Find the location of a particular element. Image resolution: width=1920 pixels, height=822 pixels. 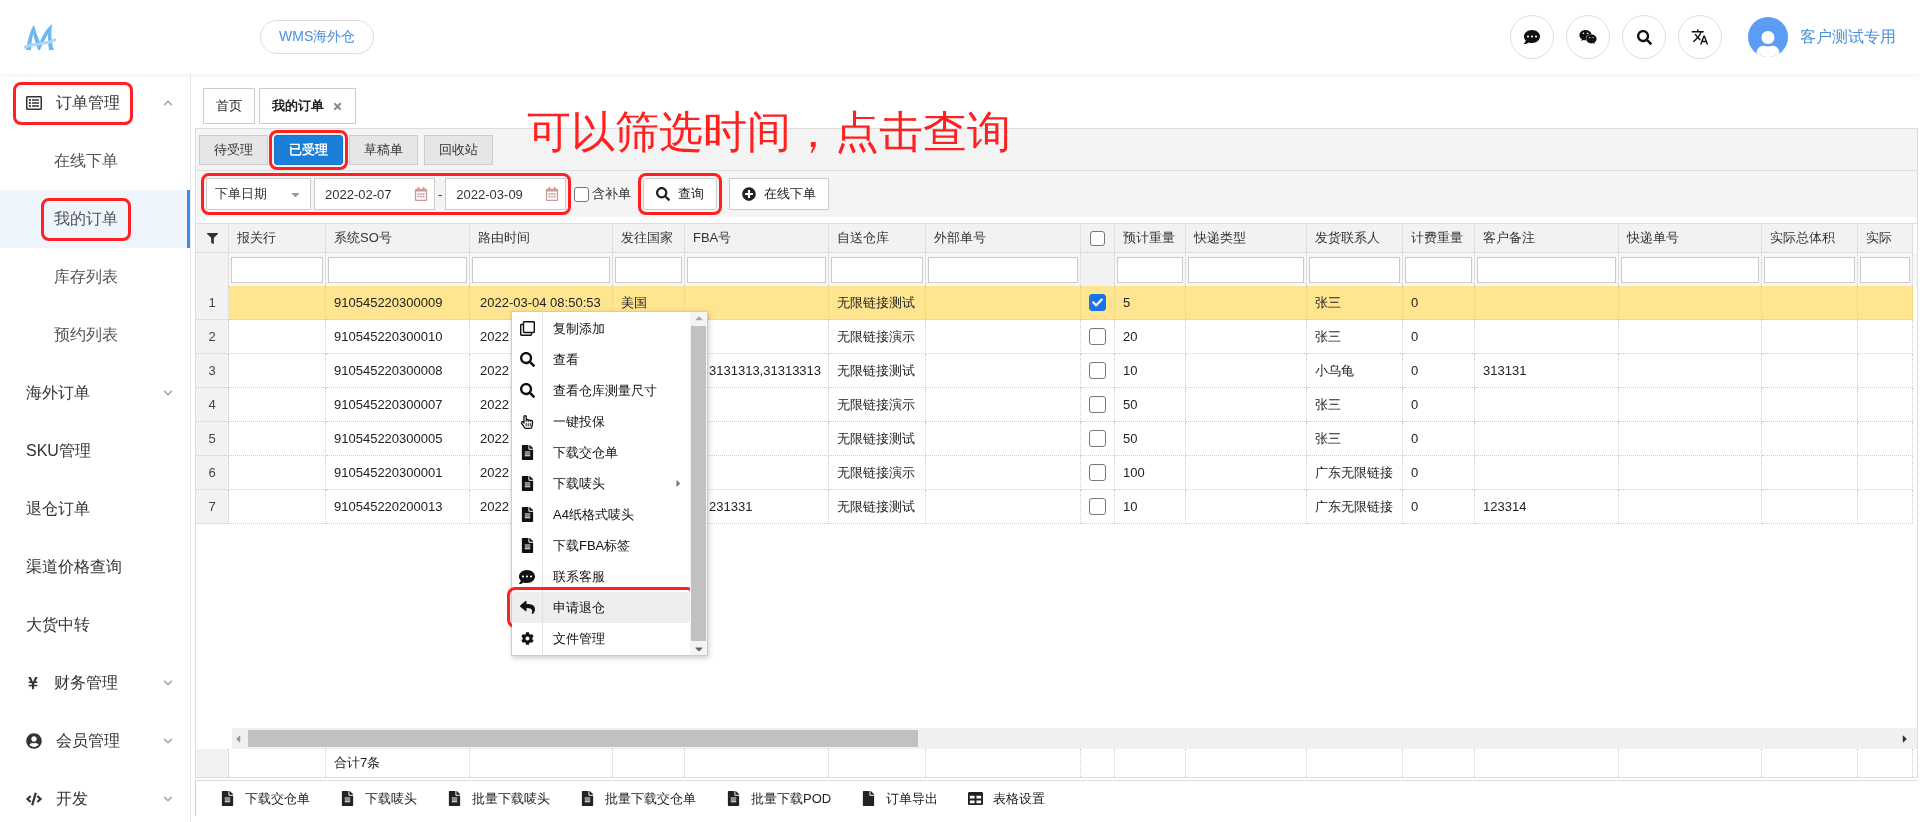

column-header: 外部单号 is located at coordinates (1003, 238).